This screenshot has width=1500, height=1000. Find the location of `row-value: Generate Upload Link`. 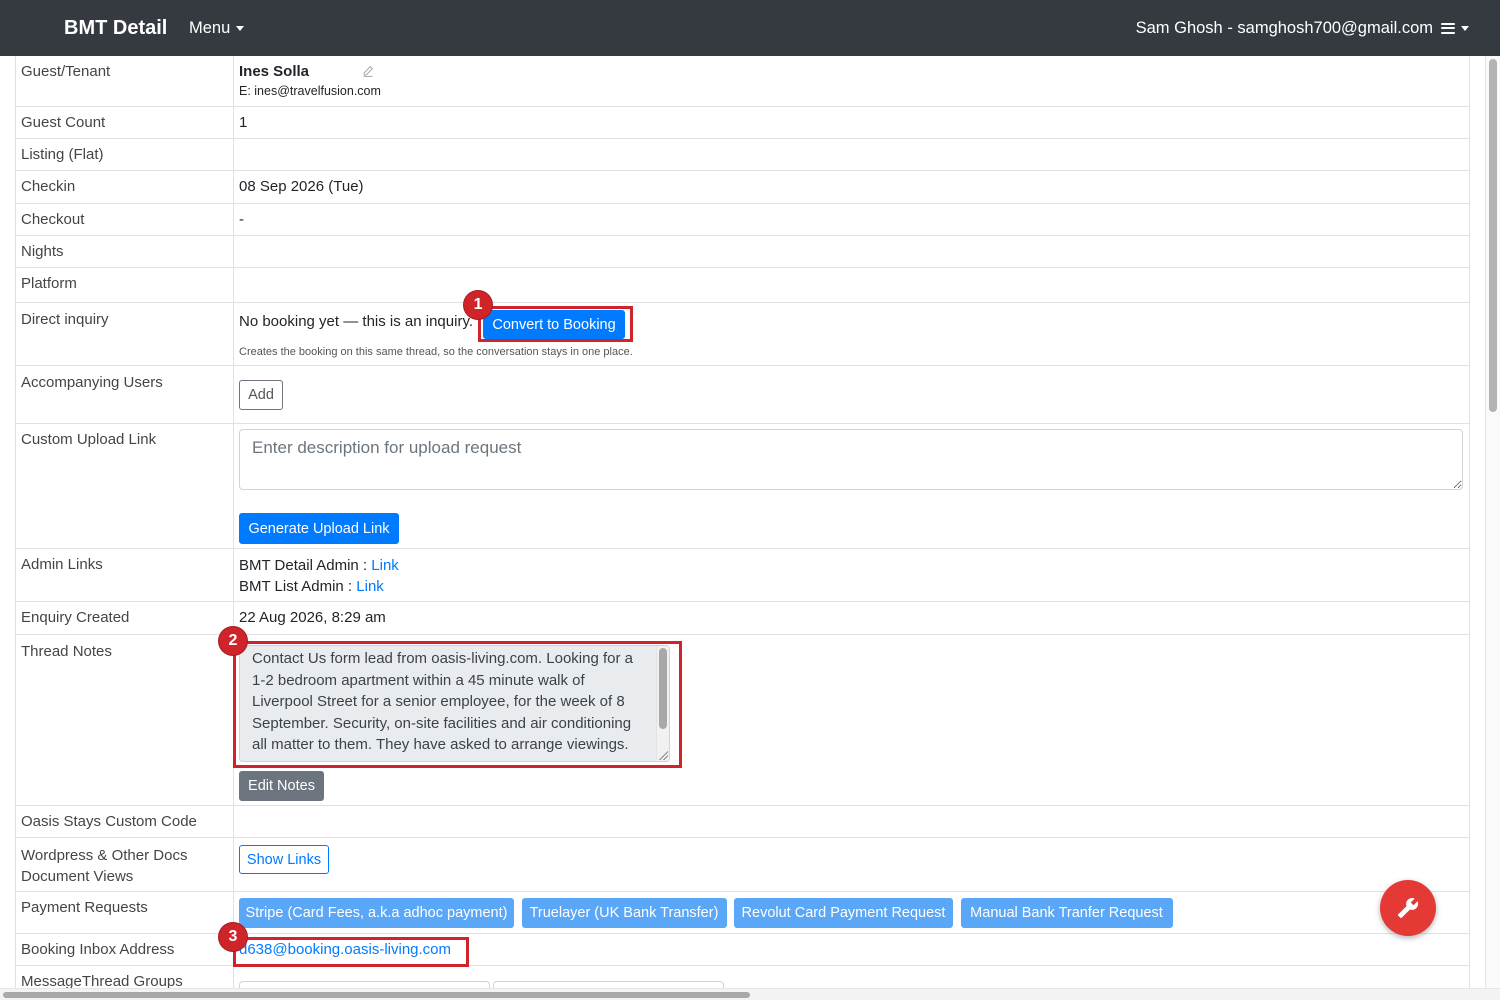

row-value: Generate Upload Link is located at coordinates (851, 486).